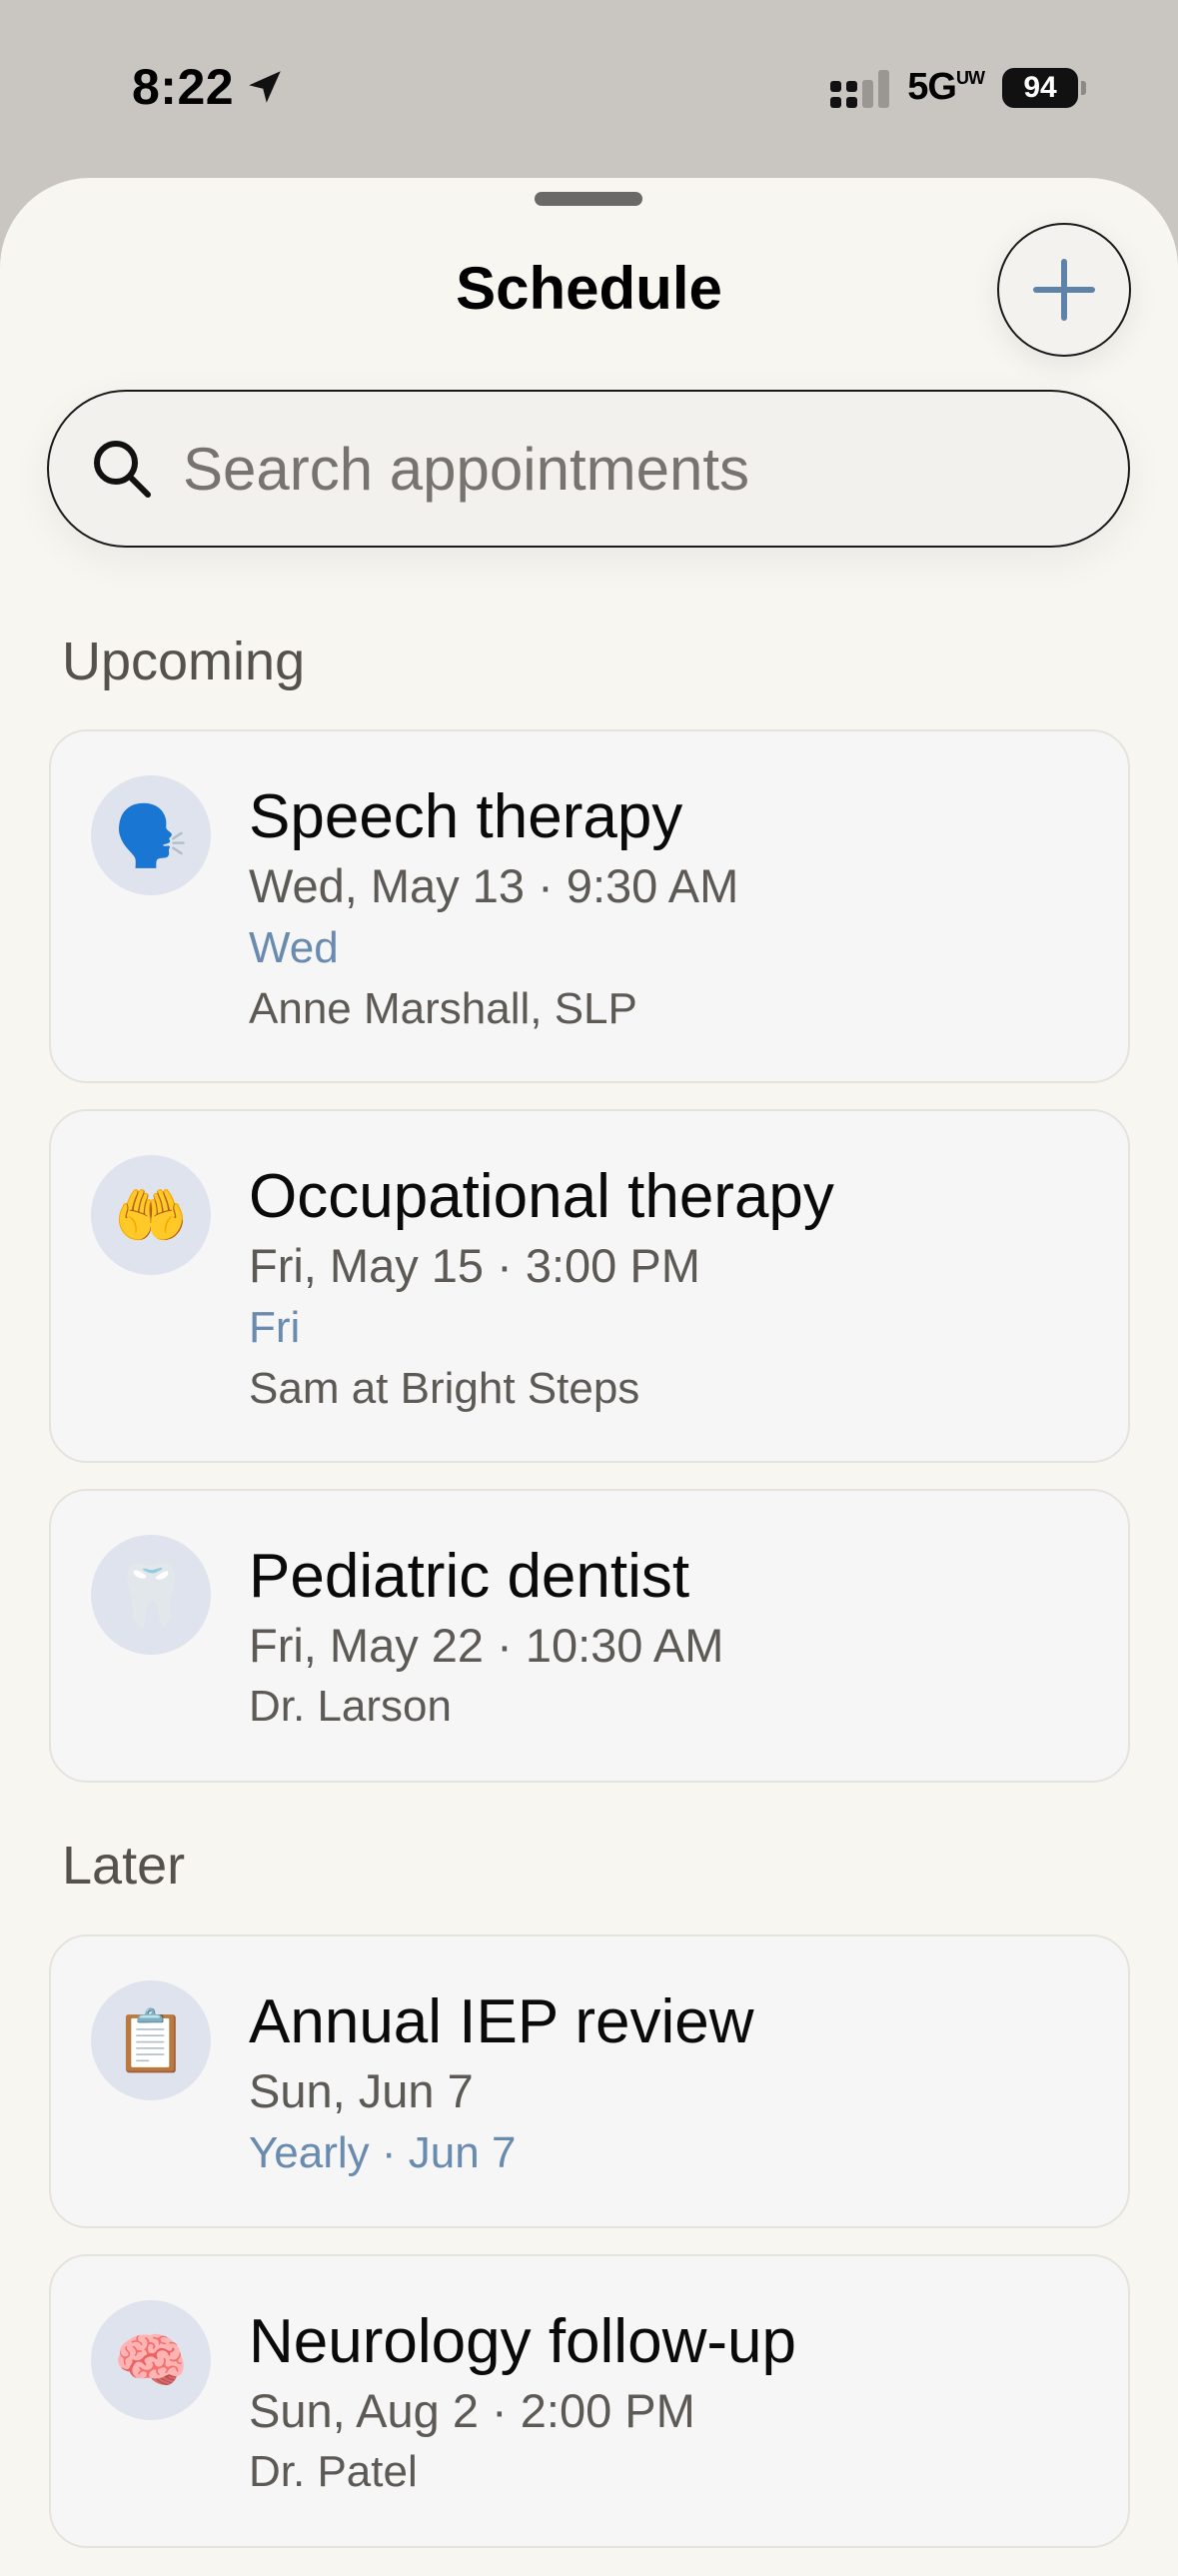  What do you see at coordinates (350, 1706) in the screenshot?
I see `appointment-provider: Dr. Larson` at bounding box center [350, 1706].